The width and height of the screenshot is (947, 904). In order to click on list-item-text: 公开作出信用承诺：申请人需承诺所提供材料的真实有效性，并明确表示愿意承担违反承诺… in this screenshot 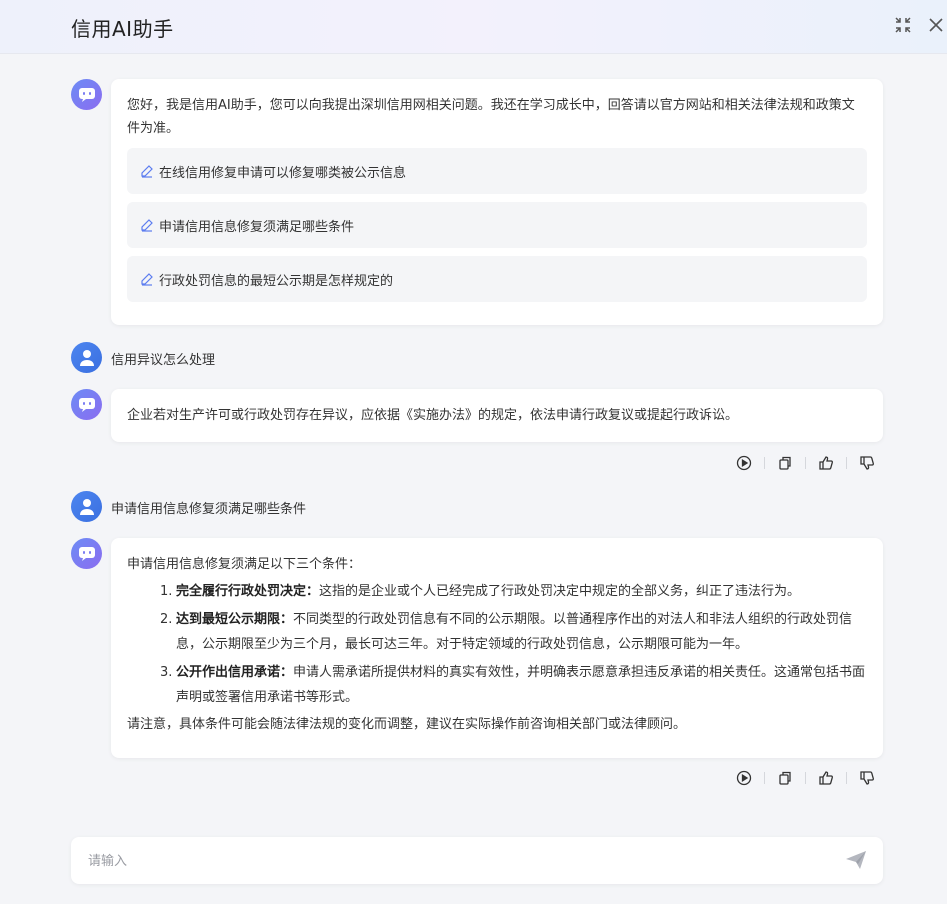, I will do `click(521, 685)`.